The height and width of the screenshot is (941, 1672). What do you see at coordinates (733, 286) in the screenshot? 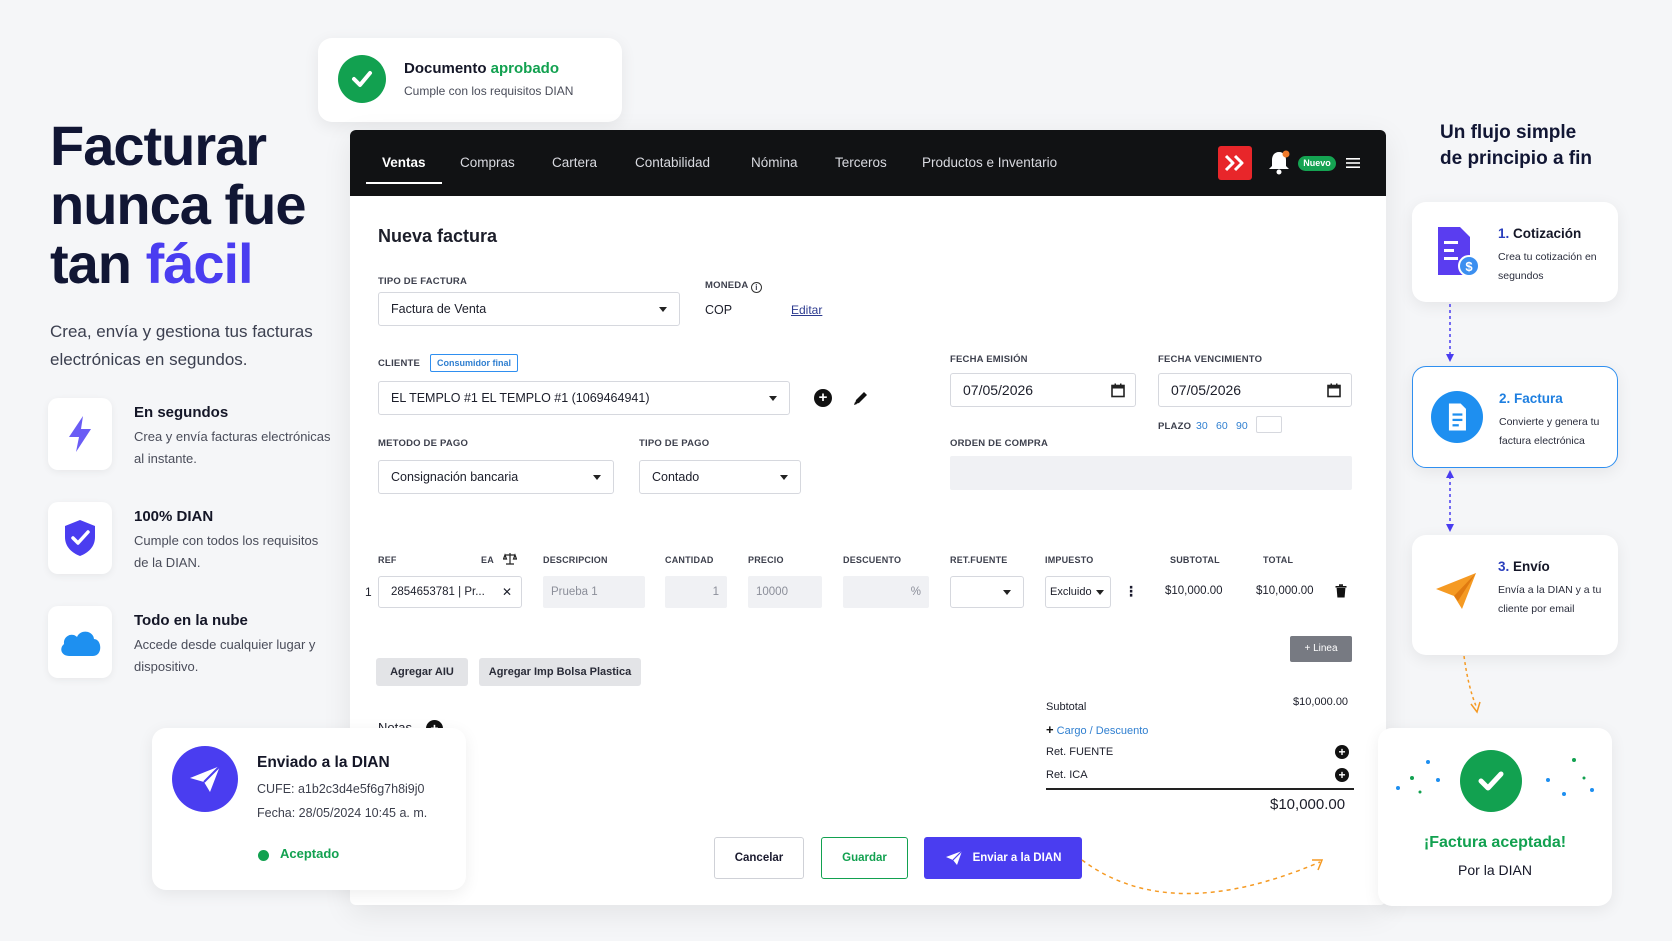
I see `moneda-label: MONEDA i` at bounding box center [733, 286].